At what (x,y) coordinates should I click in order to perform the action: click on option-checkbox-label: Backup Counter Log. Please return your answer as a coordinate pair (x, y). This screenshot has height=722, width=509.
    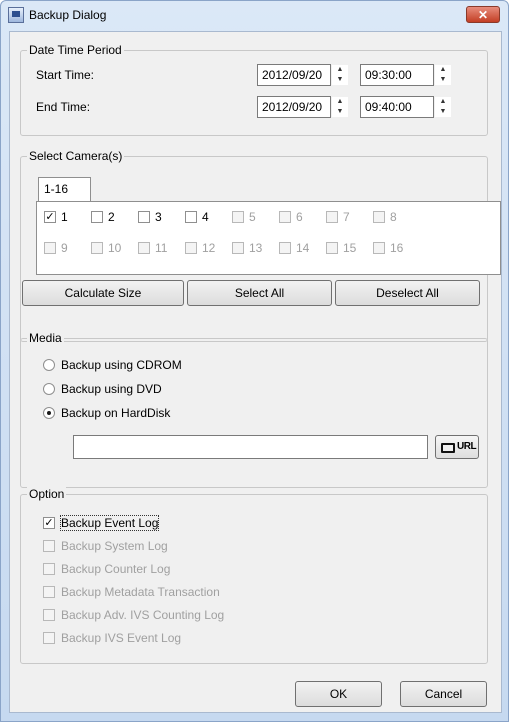
    Looking at the image, I should click on (116, 569).